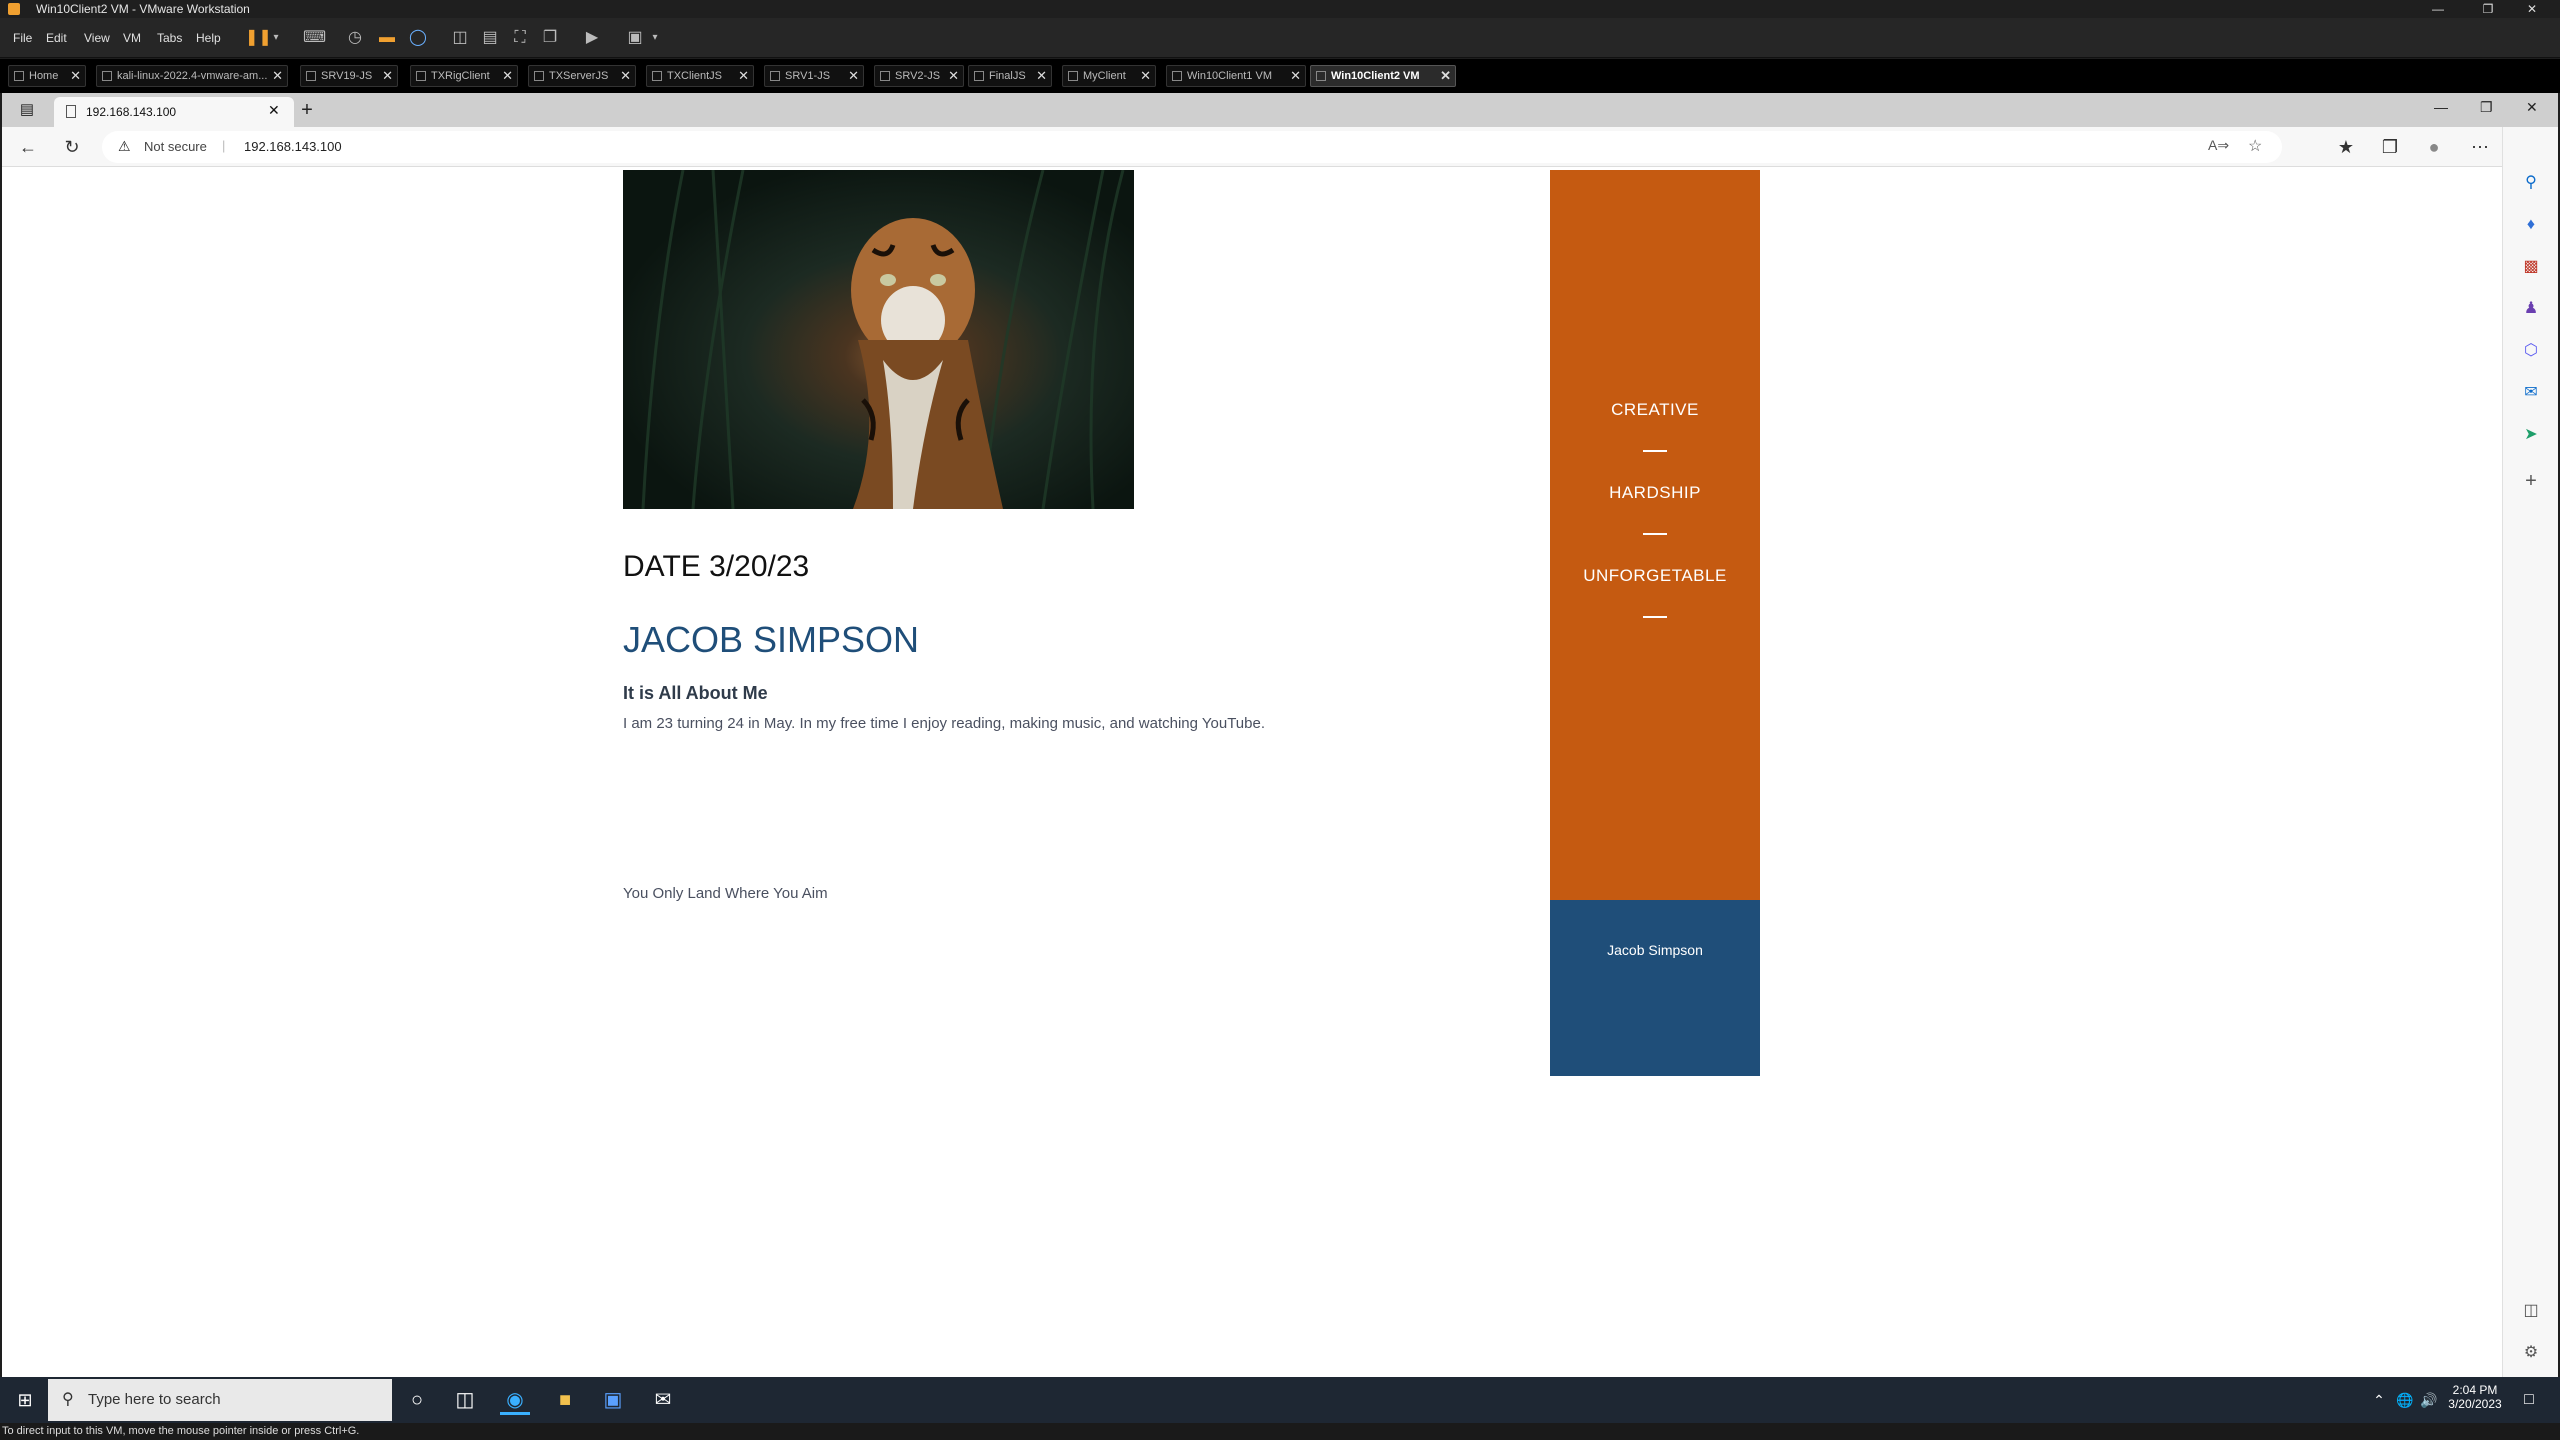  Describe the element at coordinates (655, 38) in the screenshot. I see `stretch-dropdown-icon: ▾` at that location.